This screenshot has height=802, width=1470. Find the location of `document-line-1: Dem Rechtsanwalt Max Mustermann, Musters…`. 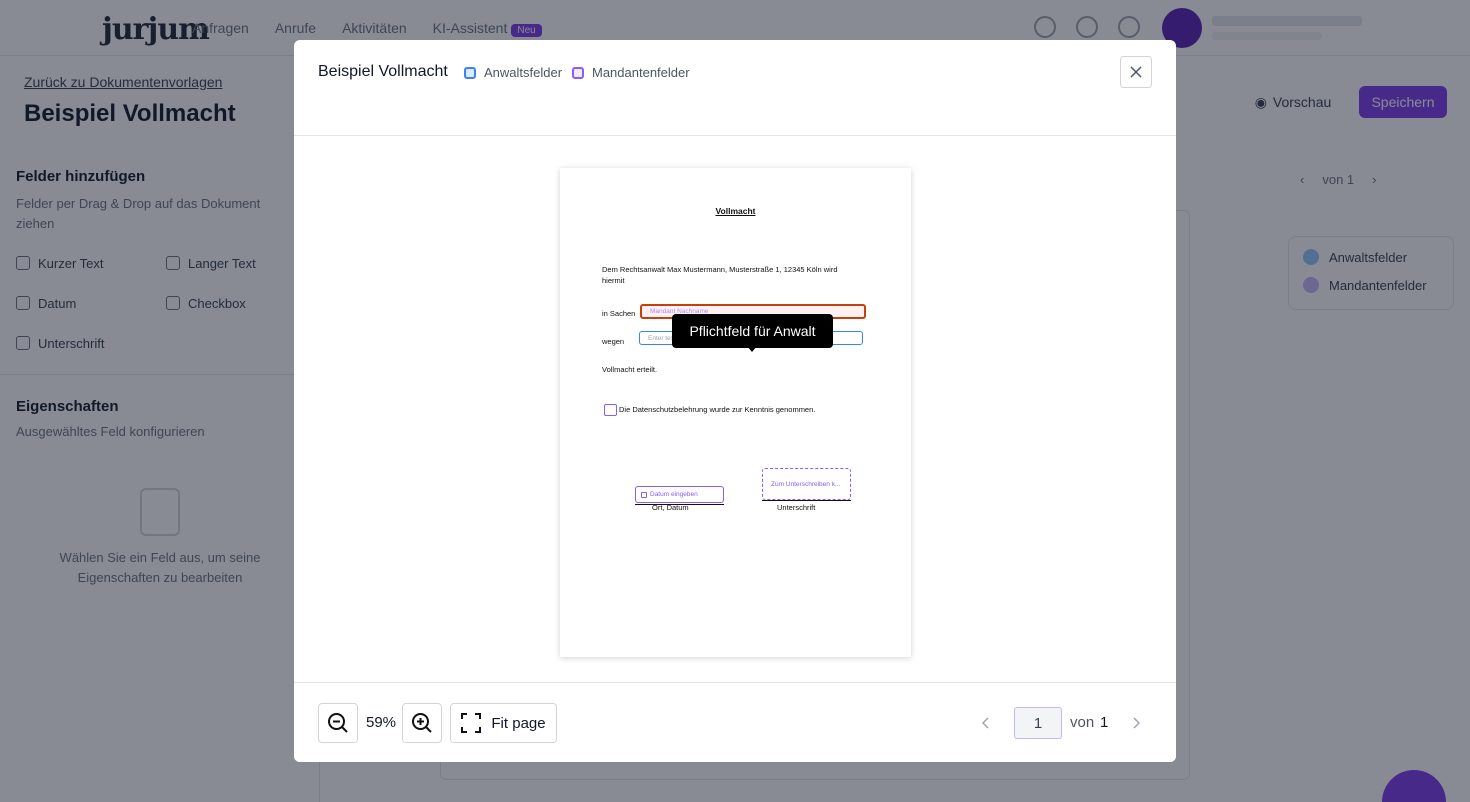

document-line-1: Dem Rechtsanwalt Max Mustermann, Musters… is located at coordinates (720, 269).